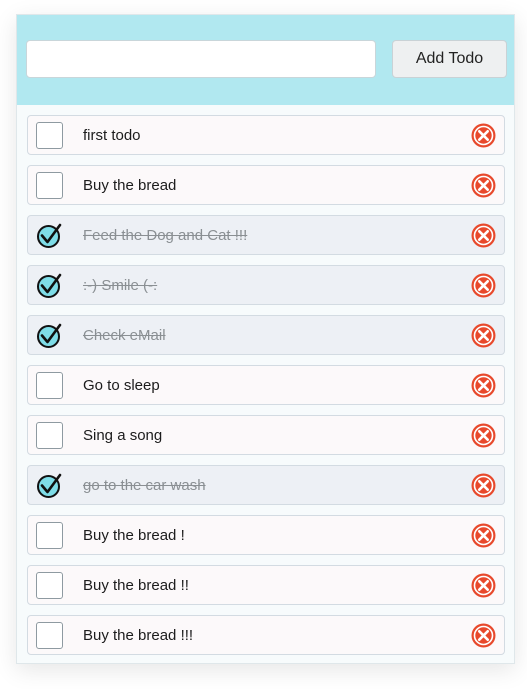 The width and height of the screenshot is (527, 689). What do you see at coordinates (266, 385) in the screenshot?
I see `todo-item: Go to sleep` at bounding box center [266, 385].